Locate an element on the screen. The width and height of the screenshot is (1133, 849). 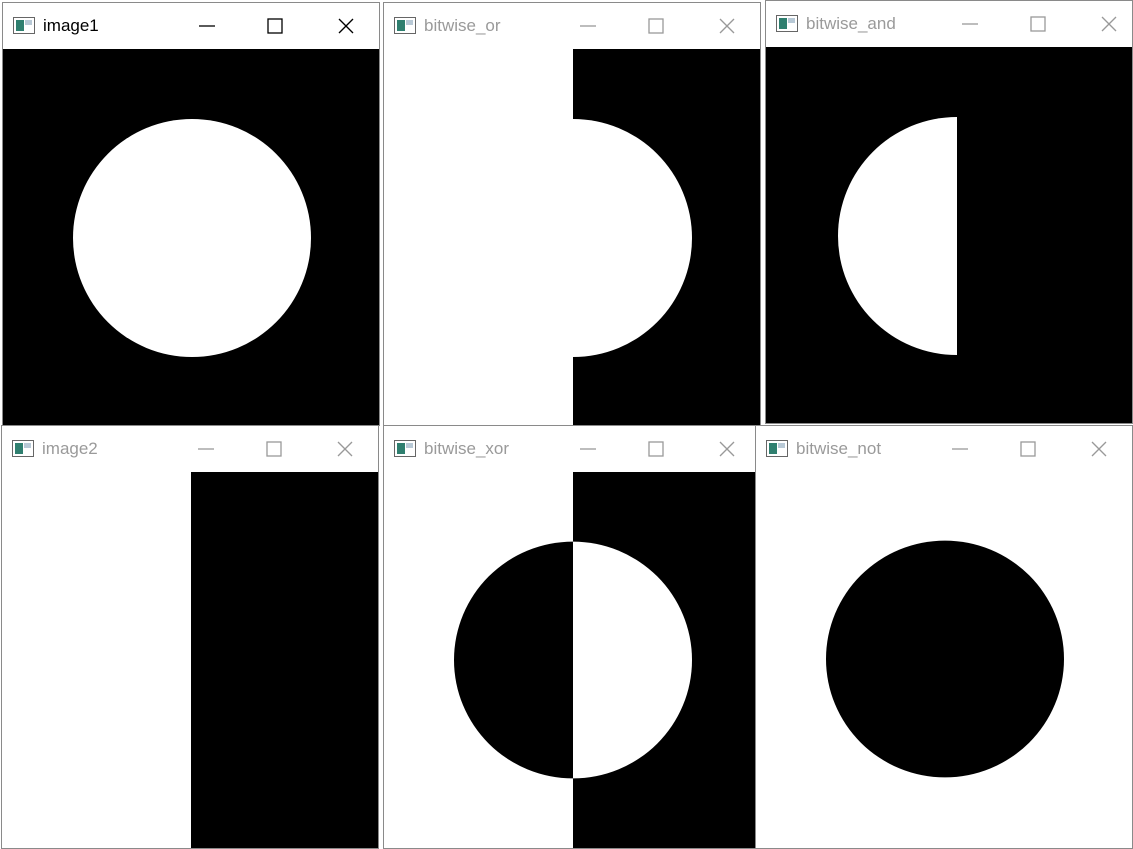
titlebar: bitwise_xor is located at coordinates (570, 449).